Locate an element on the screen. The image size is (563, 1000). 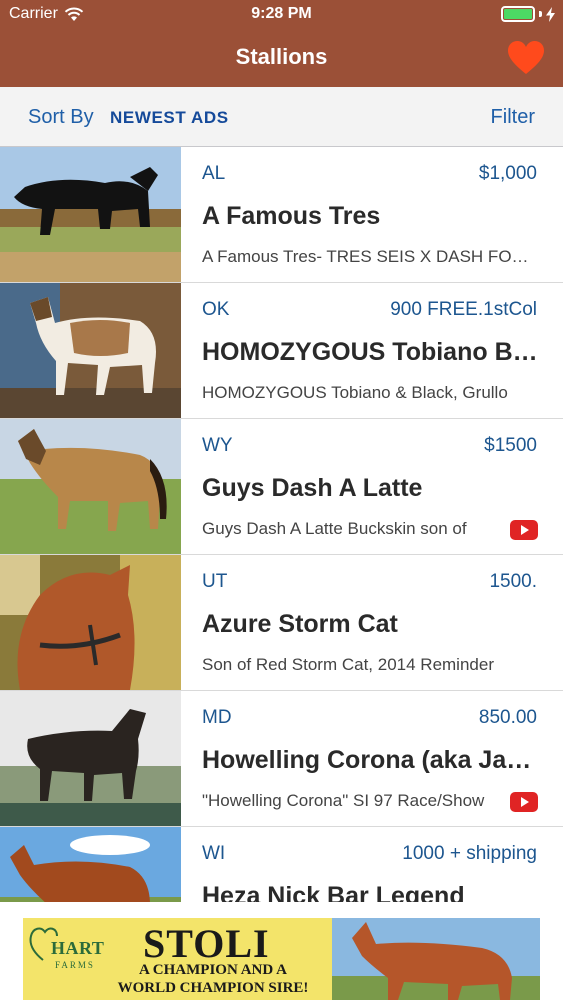
ad-tagline-1: A CHAMPION AND A is located at coordinates (213, 970).